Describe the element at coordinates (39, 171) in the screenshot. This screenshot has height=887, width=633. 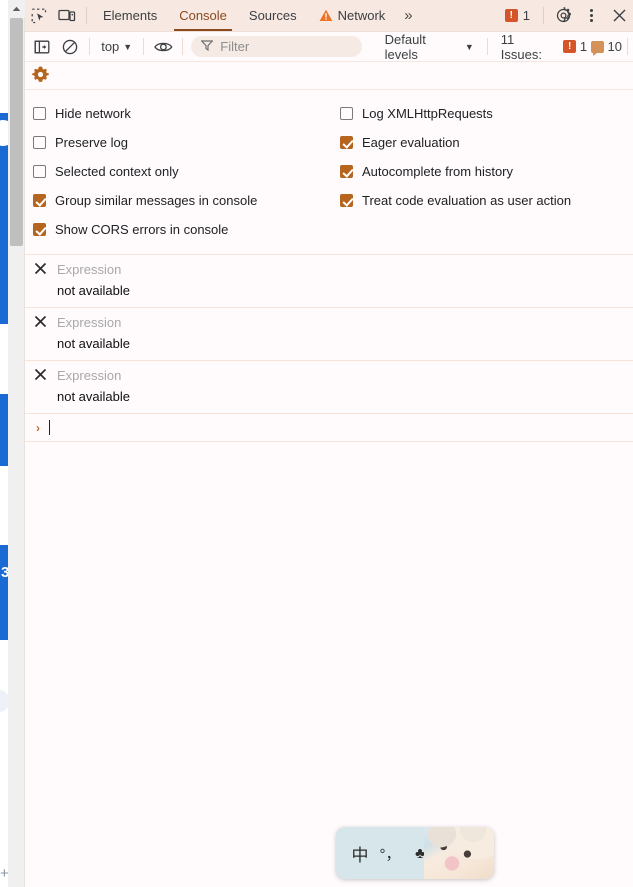
I see `checkbox-selected-context-only` at that location.